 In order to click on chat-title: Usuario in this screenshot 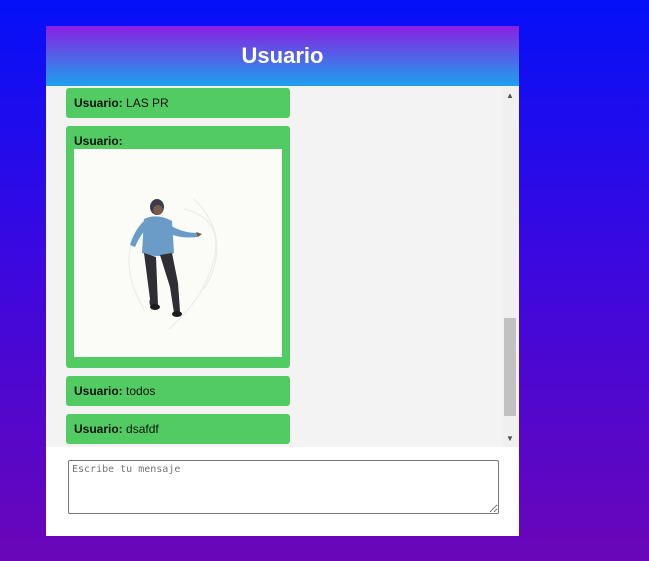, I will do `click(282, 55)`.